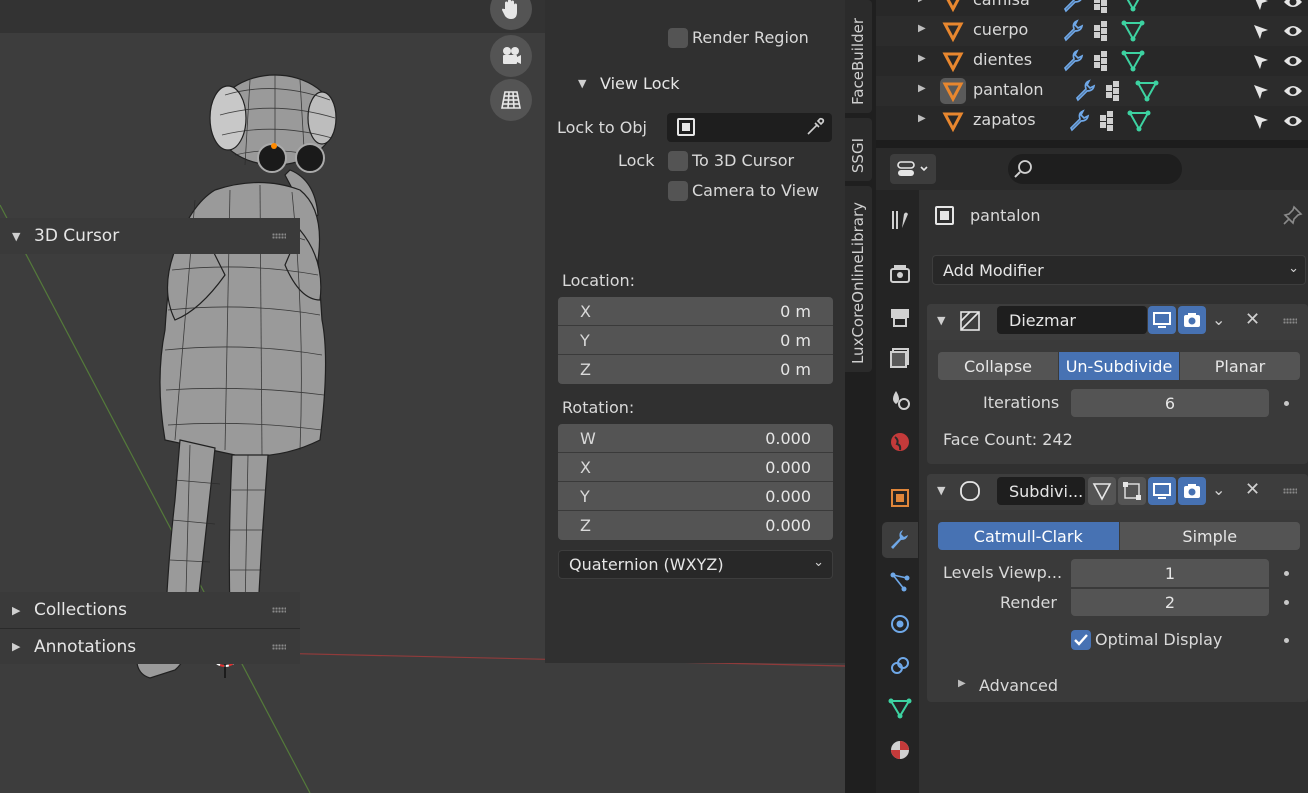 The height and width of the screenshot is (793, 1308). I want to click on ortho-grid-icon, so click(511, 100).